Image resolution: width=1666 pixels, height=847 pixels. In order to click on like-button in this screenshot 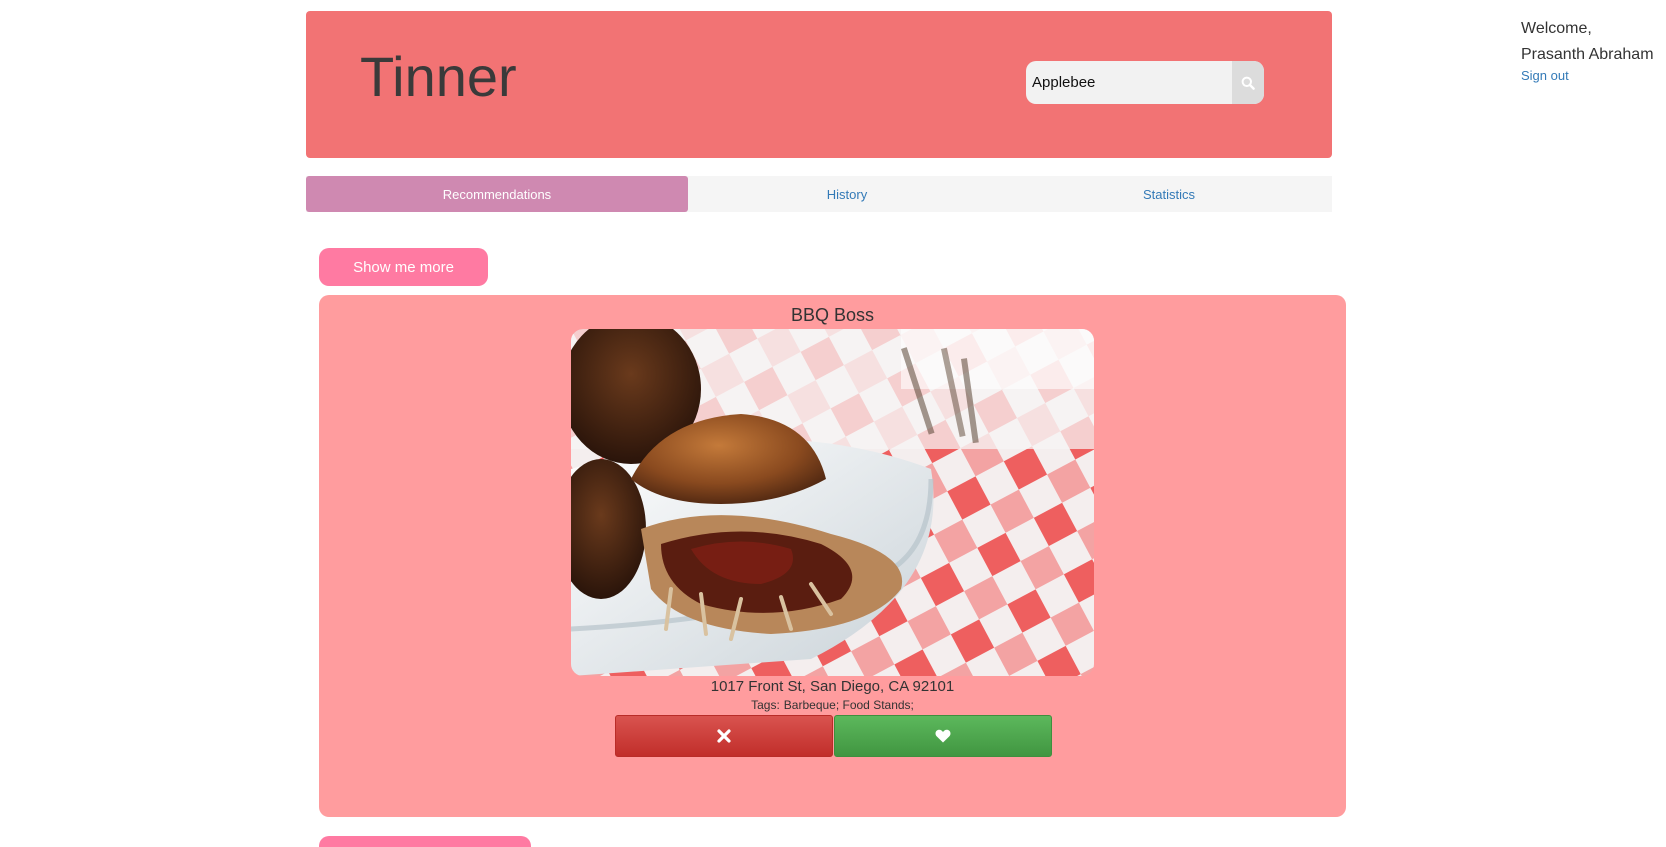, I will do `click(943, 736)`.